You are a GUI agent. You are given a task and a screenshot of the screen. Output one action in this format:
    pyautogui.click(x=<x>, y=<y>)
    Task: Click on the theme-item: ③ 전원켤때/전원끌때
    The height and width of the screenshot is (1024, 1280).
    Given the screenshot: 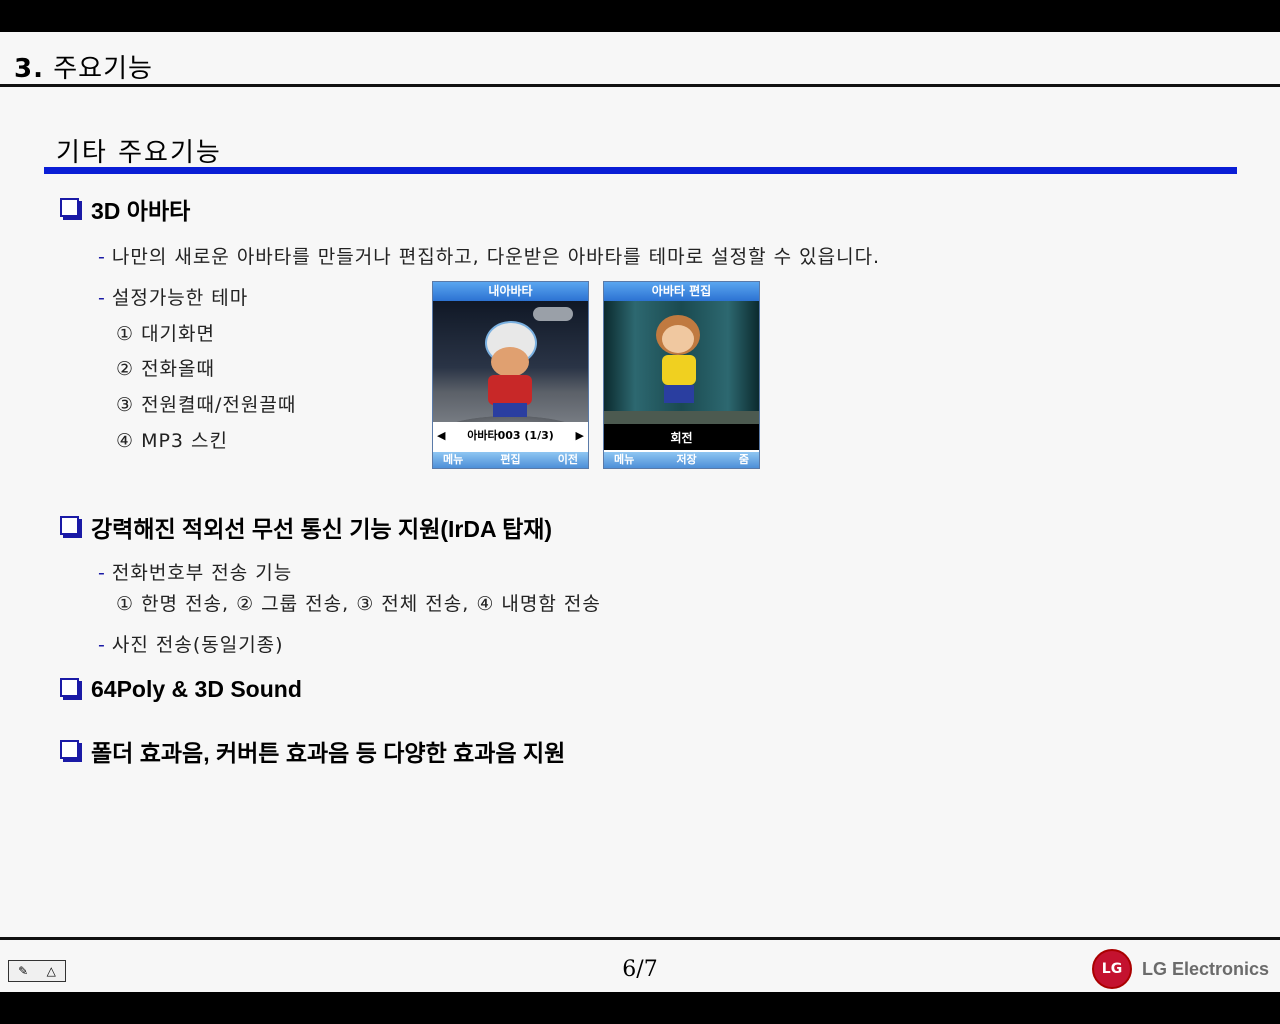 What is the action you would take?
    pyautogui.click(x=206, y=405)
    